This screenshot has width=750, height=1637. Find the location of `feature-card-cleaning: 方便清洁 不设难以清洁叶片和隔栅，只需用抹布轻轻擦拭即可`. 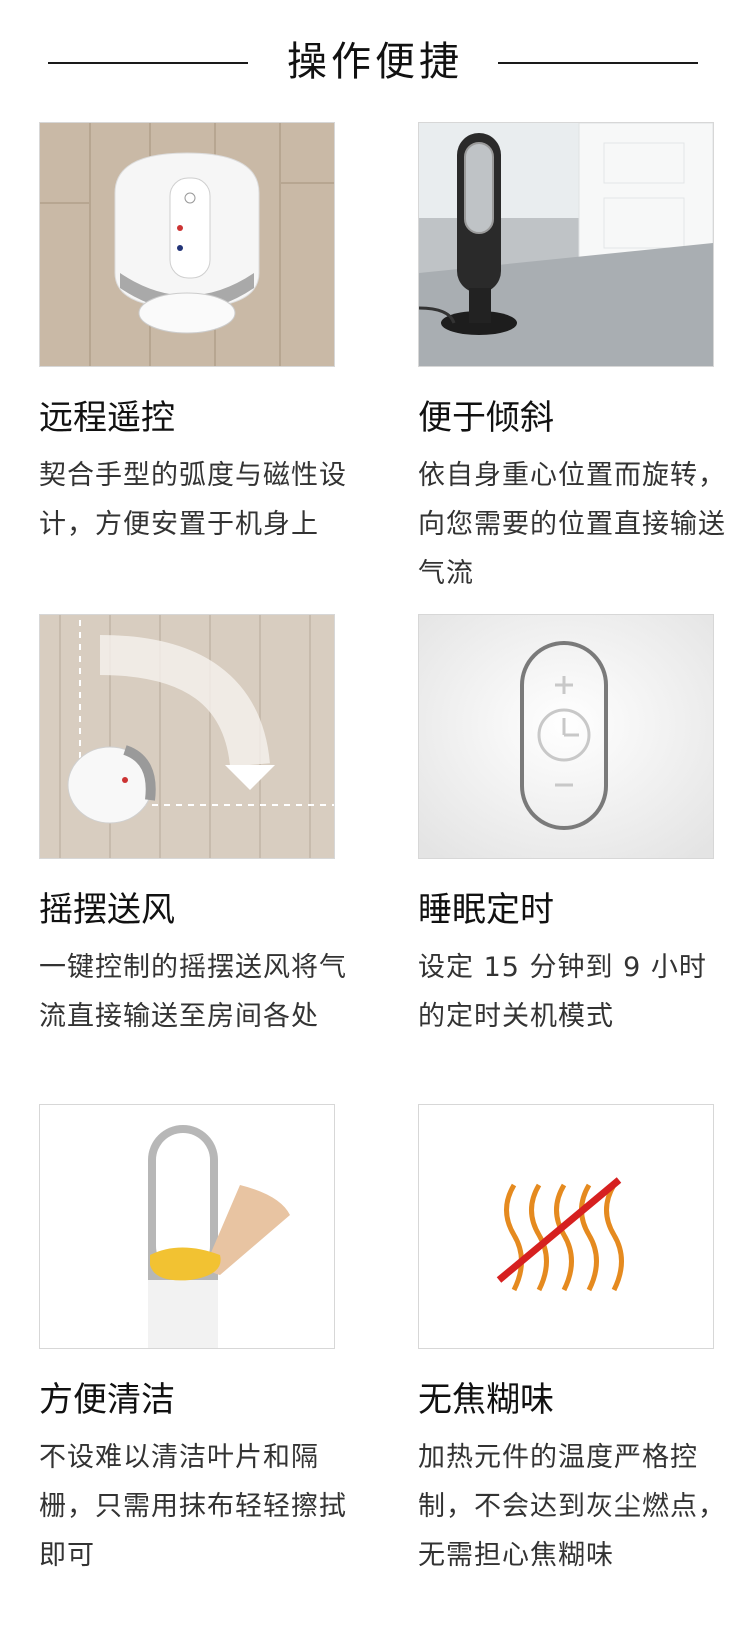

feature-card-cleaning: 方便清洁 不设难以清洁叶片和隔栅，只需用抹布轻轻擦拭即可 is located at coordinates (204, 1342).